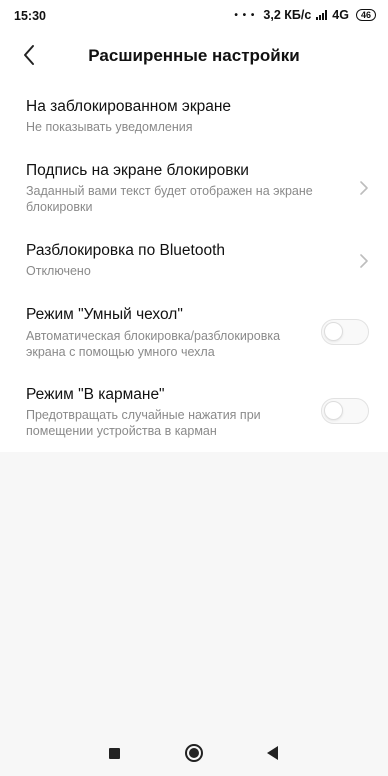  I want to click on setting-bluetooth-unlock: Разблокировка по Bluetooth Отключено, so click(194, 259).